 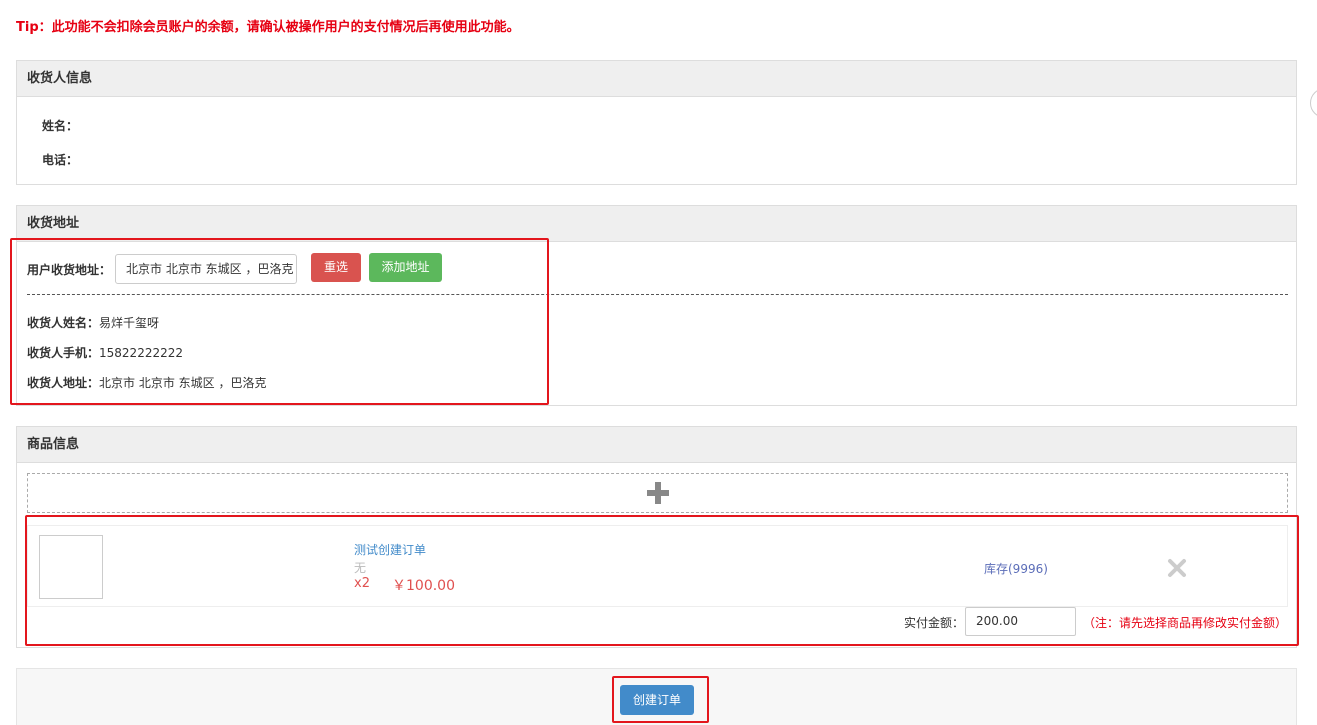 I want to click on address-highlight-box, so click(x=279, y=321).